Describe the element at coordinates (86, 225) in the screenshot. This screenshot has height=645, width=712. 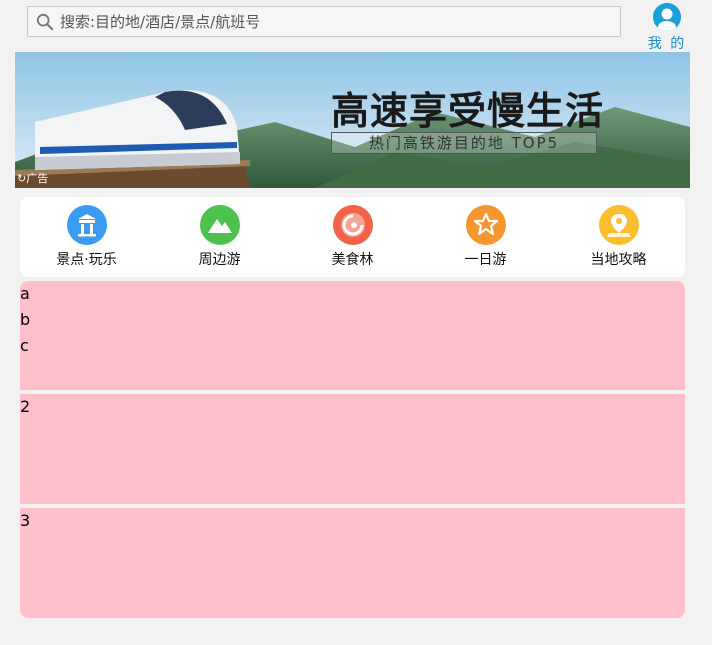
I see `pavilion-icon` at that location.